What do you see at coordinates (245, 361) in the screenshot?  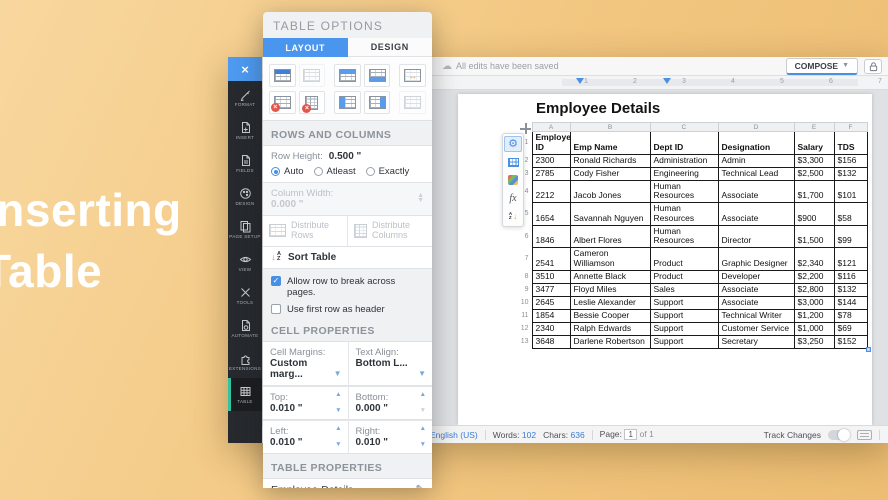 I see `sidebar-item-extensions: EXTENSIONS` at bounding box center [245, 361].